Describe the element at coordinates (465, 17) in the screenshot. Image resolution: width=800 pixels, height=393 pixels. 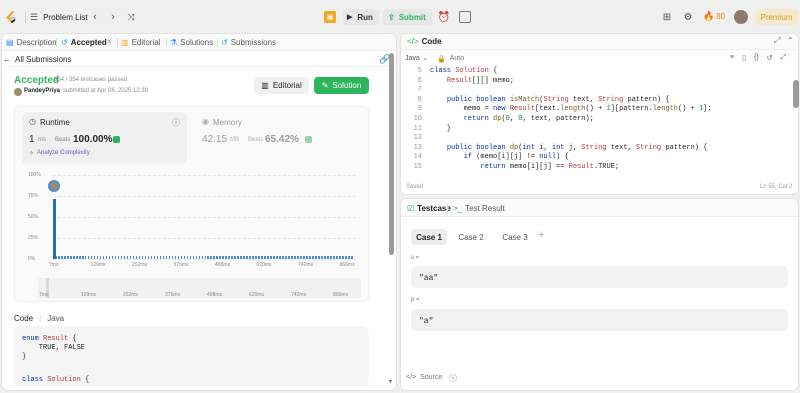
I see `notes-icon` at that location.